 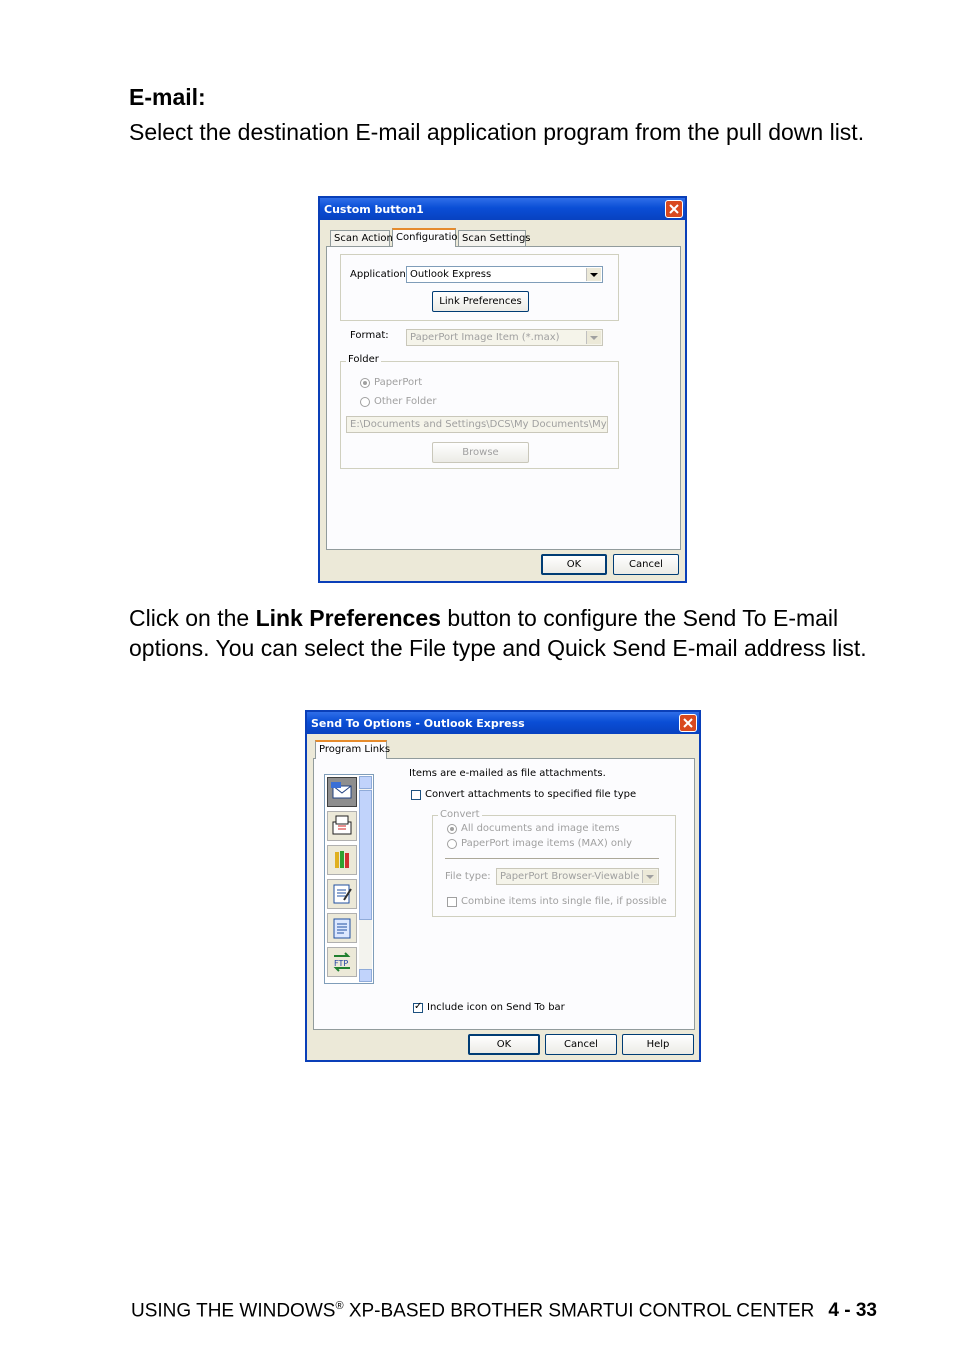 I want to click on footer-text-rest: XP-BASED BROTHER SMARTUI CONTROL CENTER, so click(x=579, y=1311).